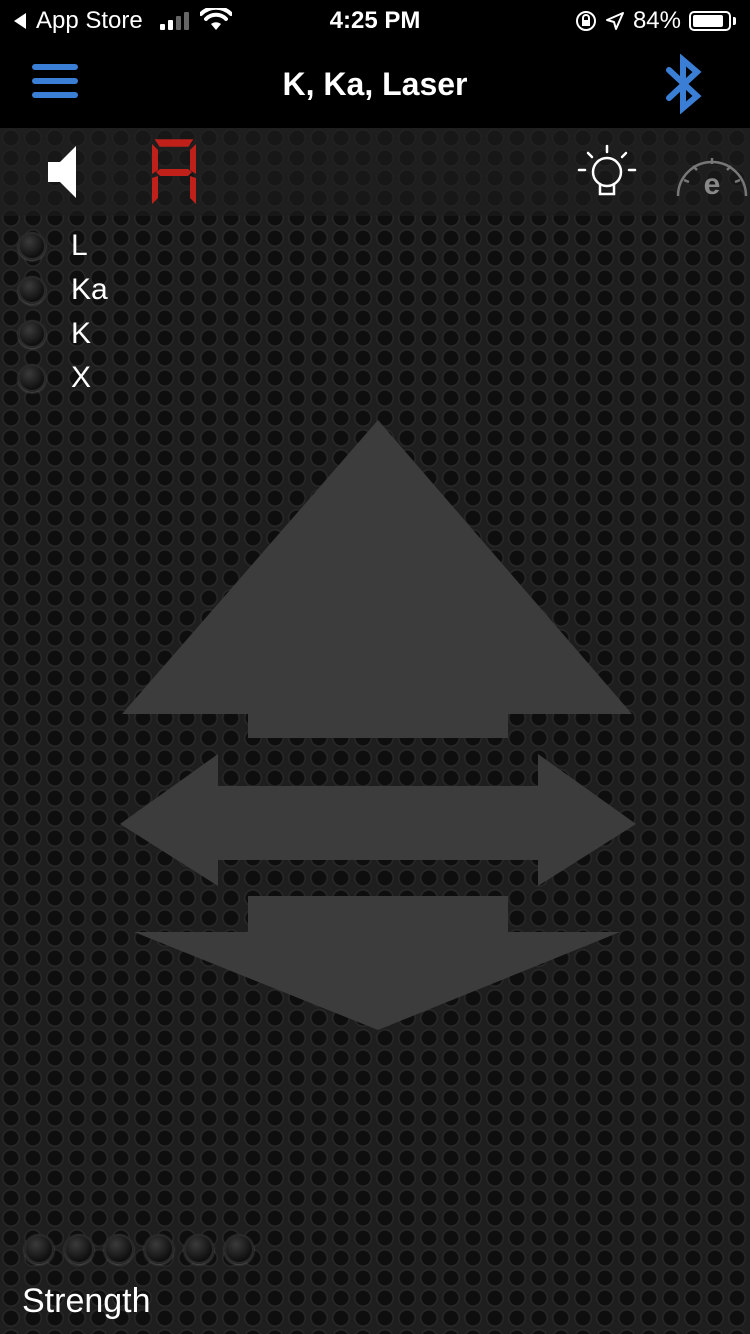  What do you see at coordinates (734, 21) in the screenshot?
I see `battery-cap` at bounding box center [734, 21].